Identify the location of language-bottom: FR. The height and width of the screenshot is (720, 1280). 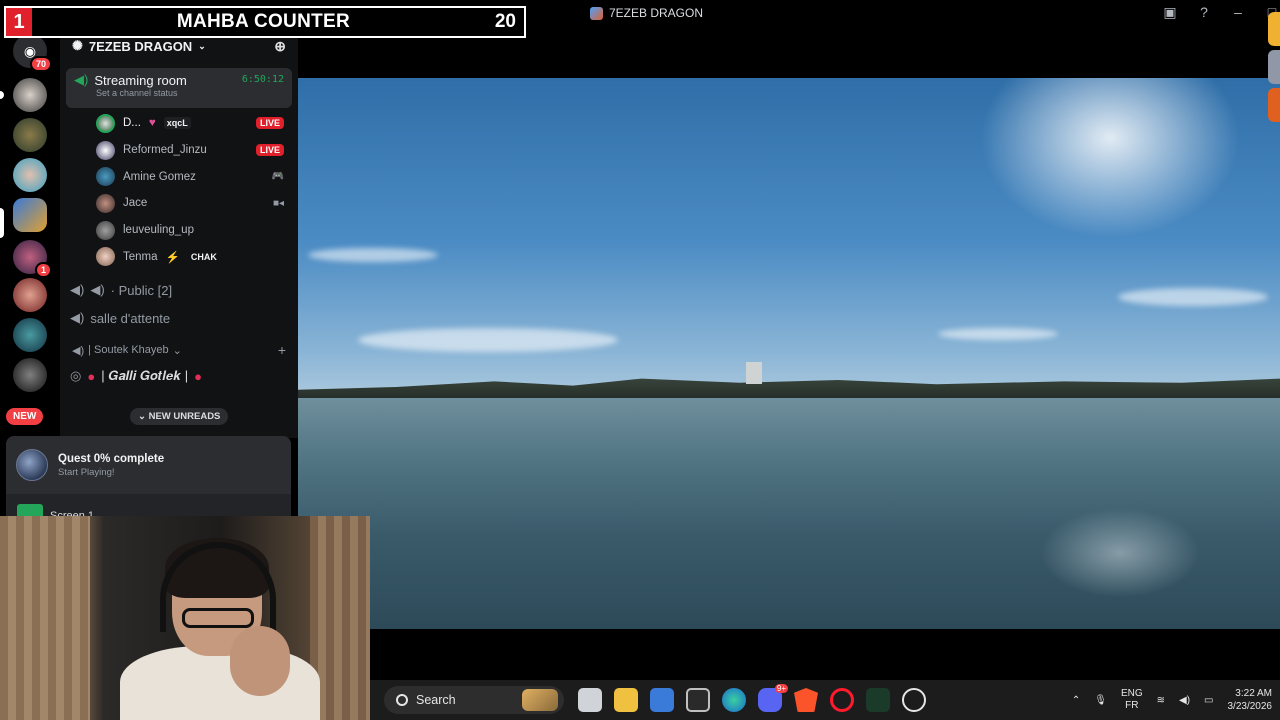
(1132, 705).